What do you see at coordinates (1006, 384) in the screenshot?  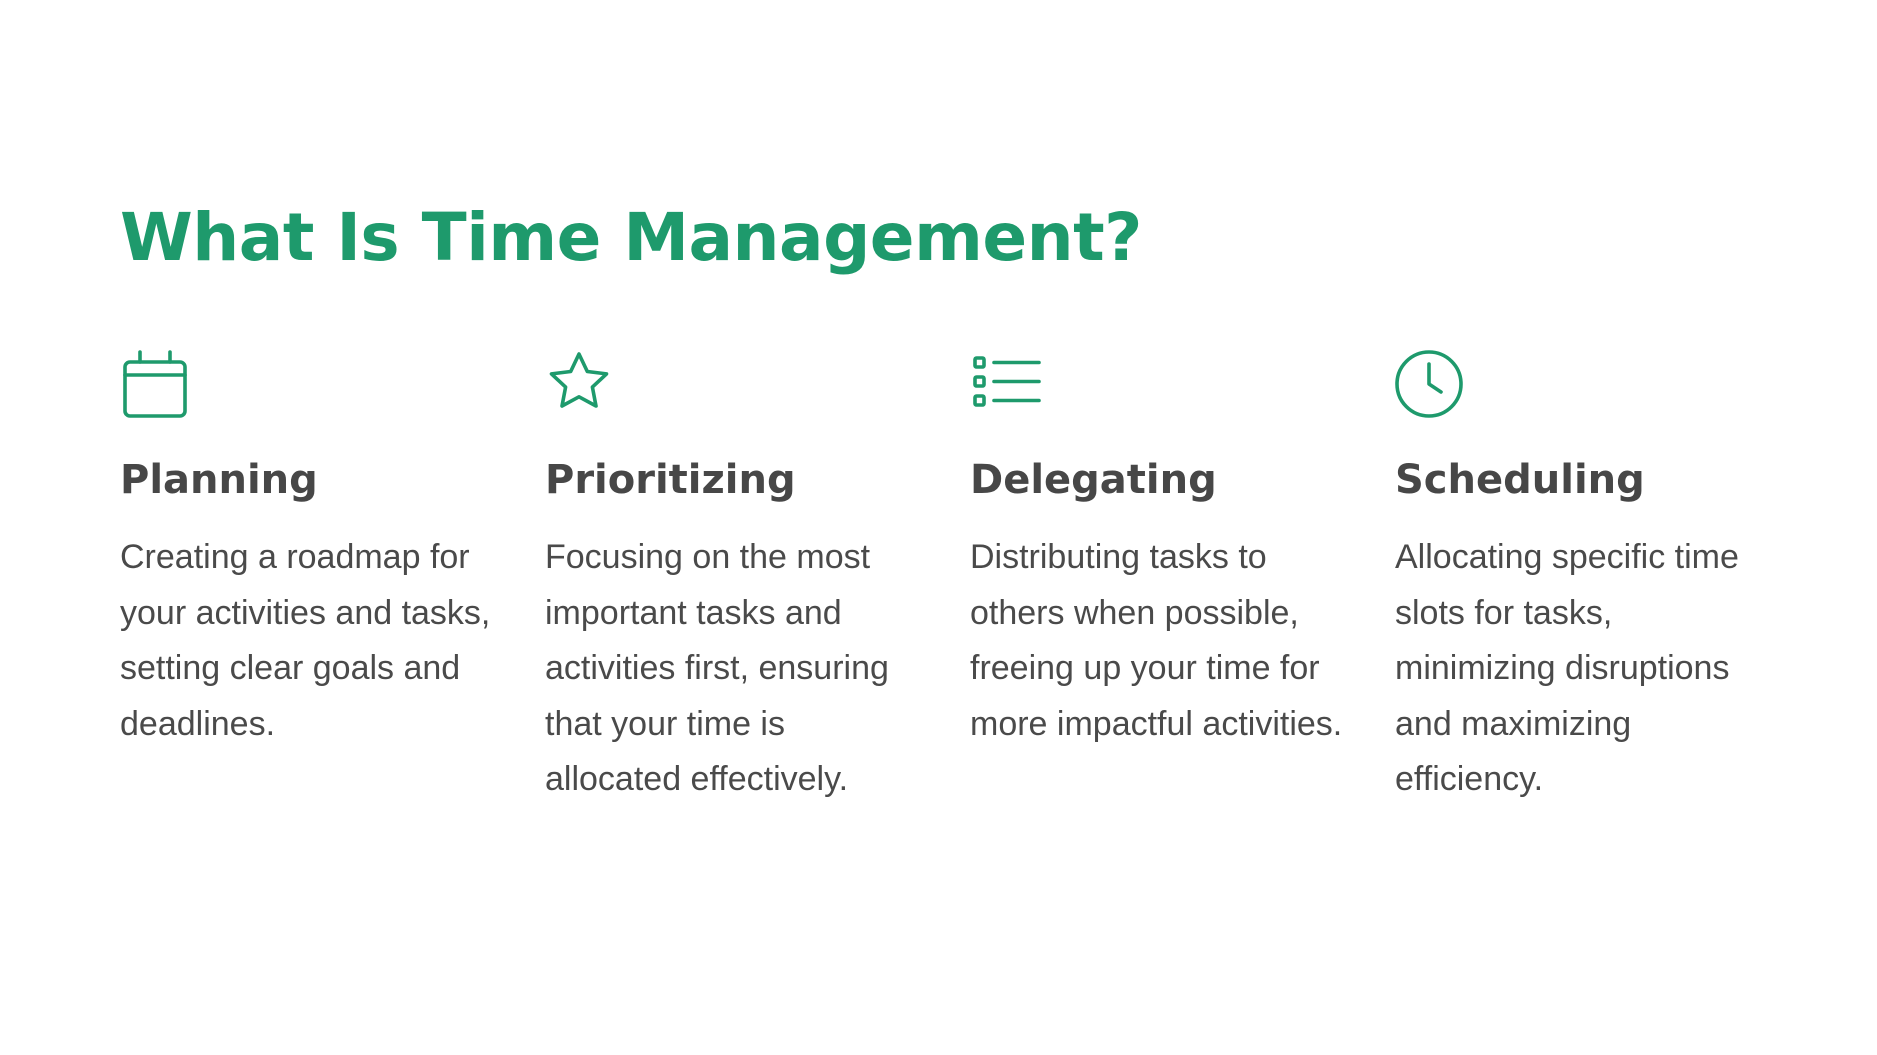 I see `list-icon` at bounding box center [1006, 384].